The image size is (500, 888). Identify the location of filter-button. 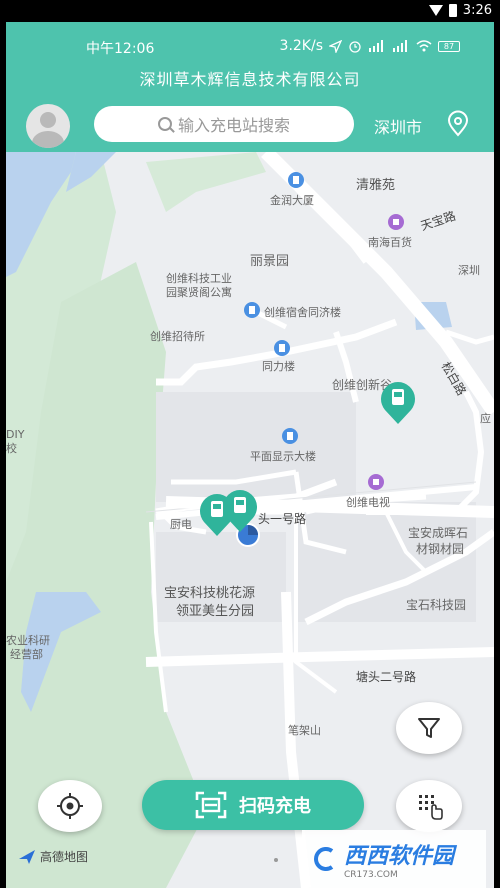
(429, 728).